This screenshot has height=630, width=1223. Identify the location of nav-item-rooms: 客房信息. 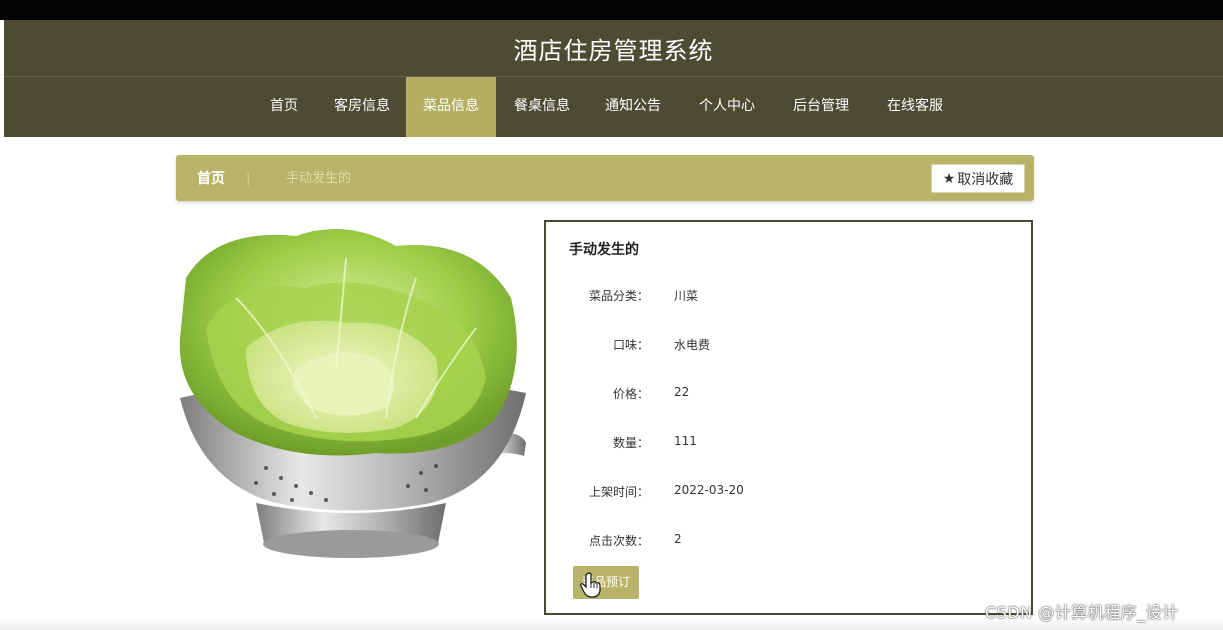
(362, 107).